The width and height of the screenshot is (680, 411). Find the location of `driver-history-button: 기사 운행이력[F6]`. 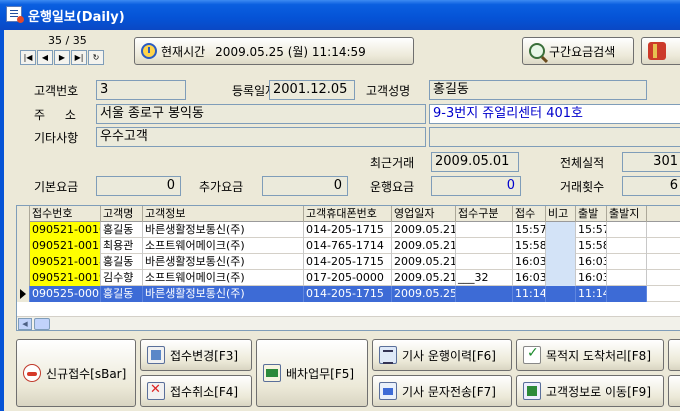

driver-history-button: 기사 운행이력[F6] is located at coordinates (442, 355).